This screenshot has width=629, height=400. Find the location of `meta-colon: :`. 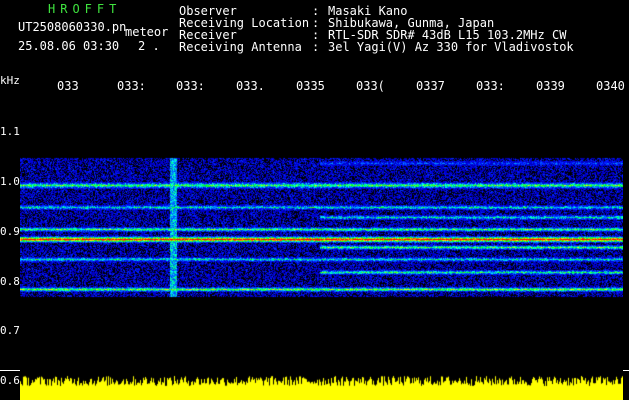

meta-colon: : is located at coordinates (316, 47).